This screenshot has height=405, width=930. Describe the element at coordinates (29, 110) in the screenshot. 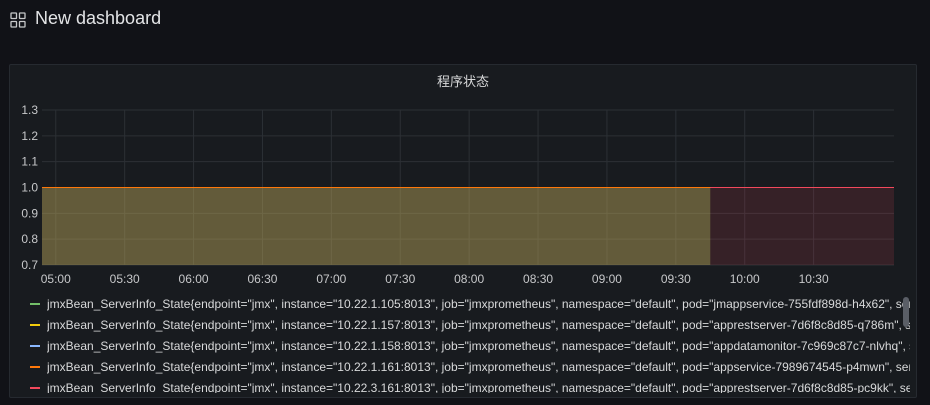

I see `y-tick-label: 1.3` at that location.